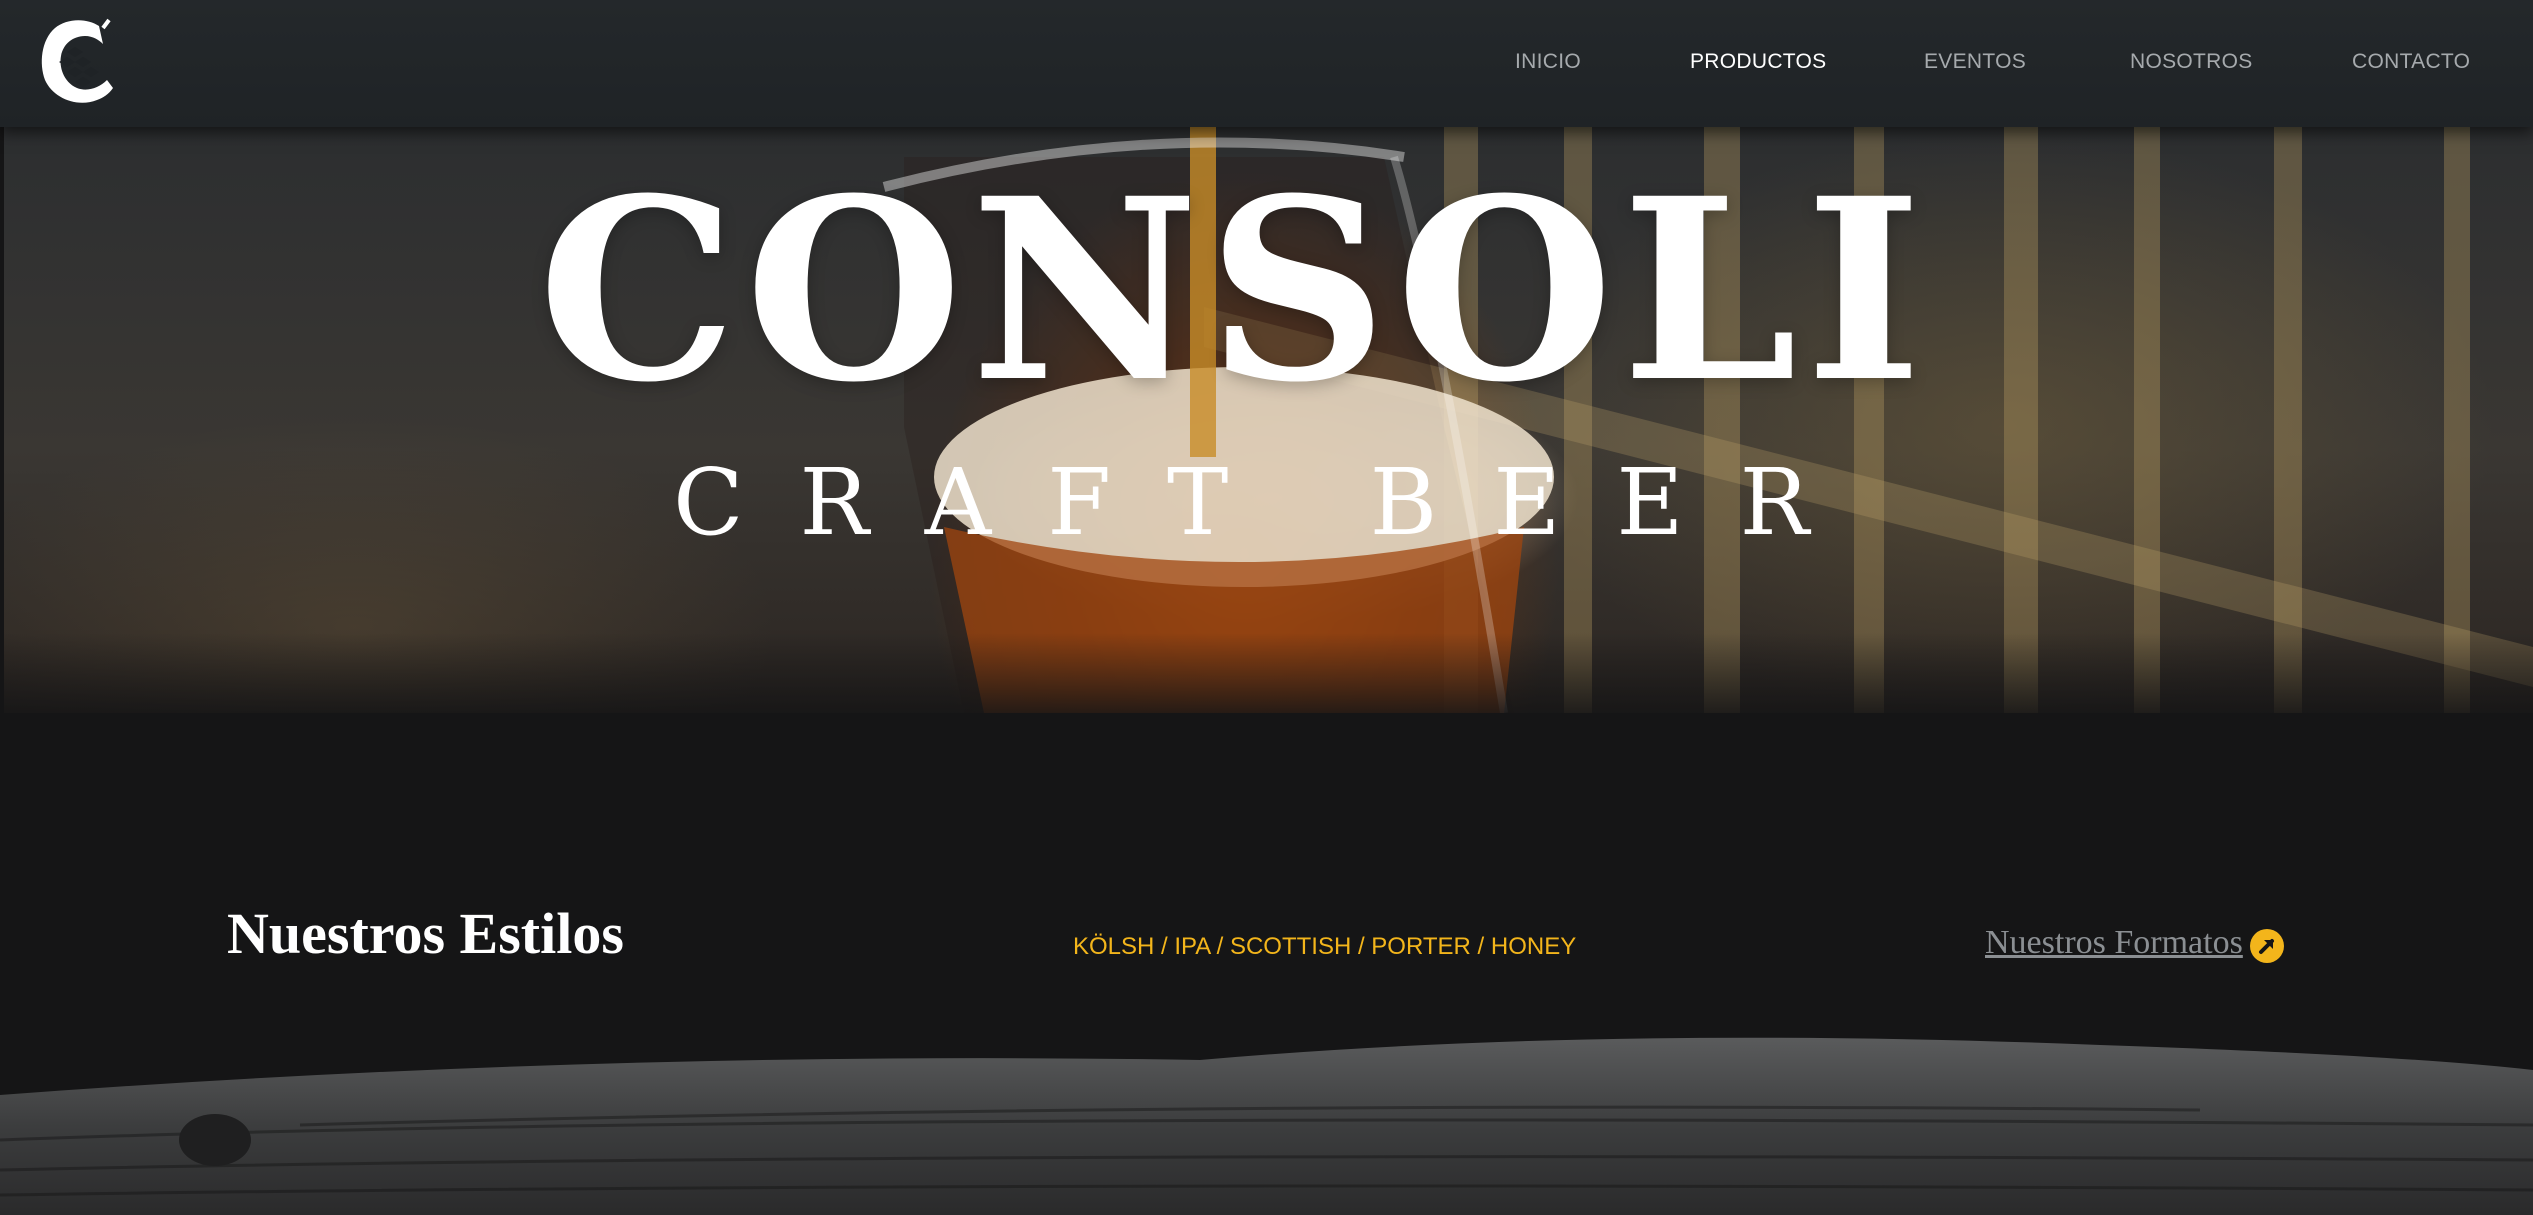 The width and height of the screenshot is (2533, 1215). Describe the element at coordinates (1266, 1126) in the screenshot. I see `wood-texture-footer` at that location.